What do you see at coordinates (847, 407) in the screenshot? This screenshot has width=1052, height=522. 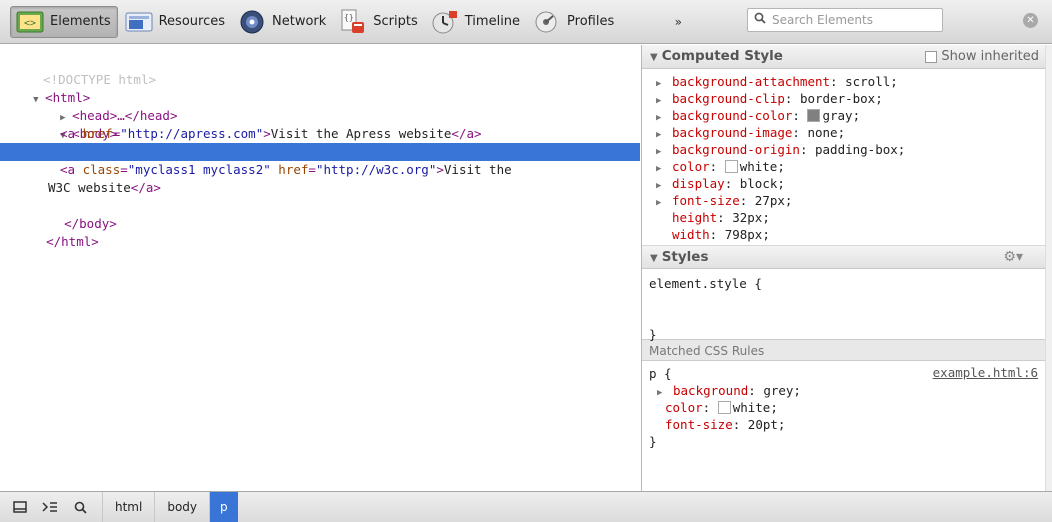 I see `rule-prop: color: white;` at bounding box center [847, 407].